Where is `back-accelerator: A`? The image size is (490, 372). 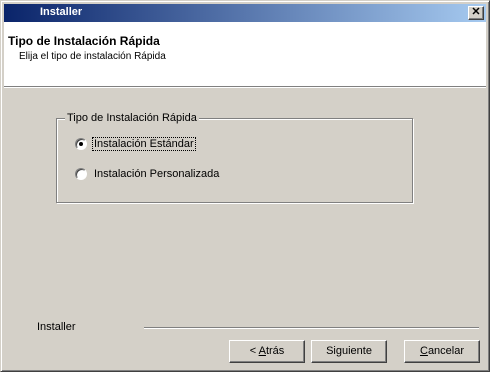 back-accelerator: A is located at coordinates (262, 351).